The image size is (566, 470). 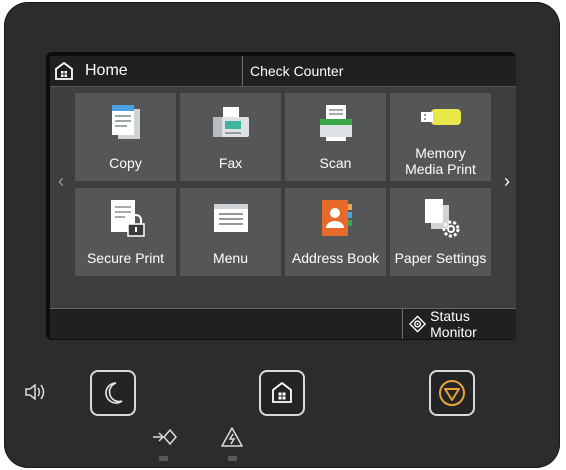 I want to click on tile-label: Scan, so click(x=335, y=163).